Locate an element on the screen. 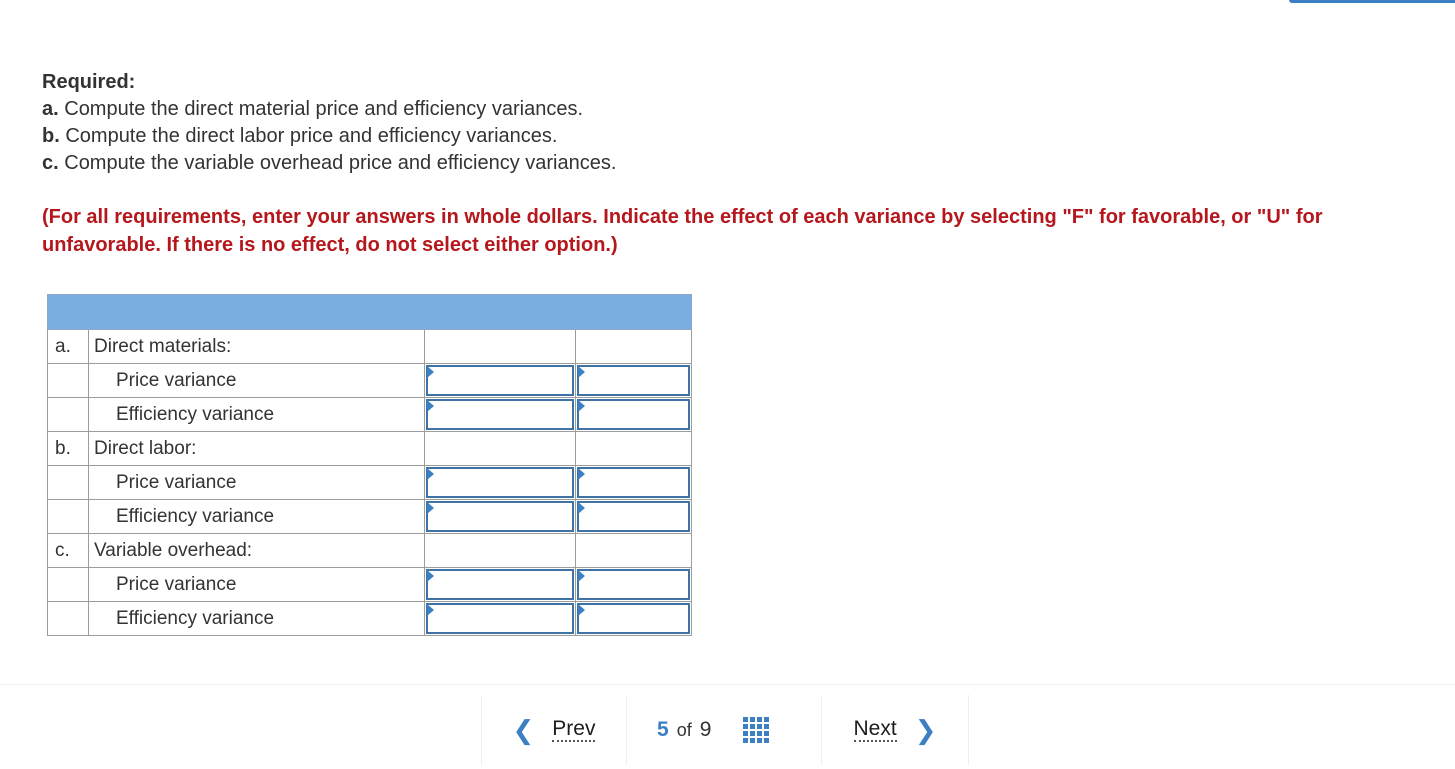 Image resolution: width=1455 pixels, height=769 pixels. next-button: Next ❯ is located at coordinates (895, 730).